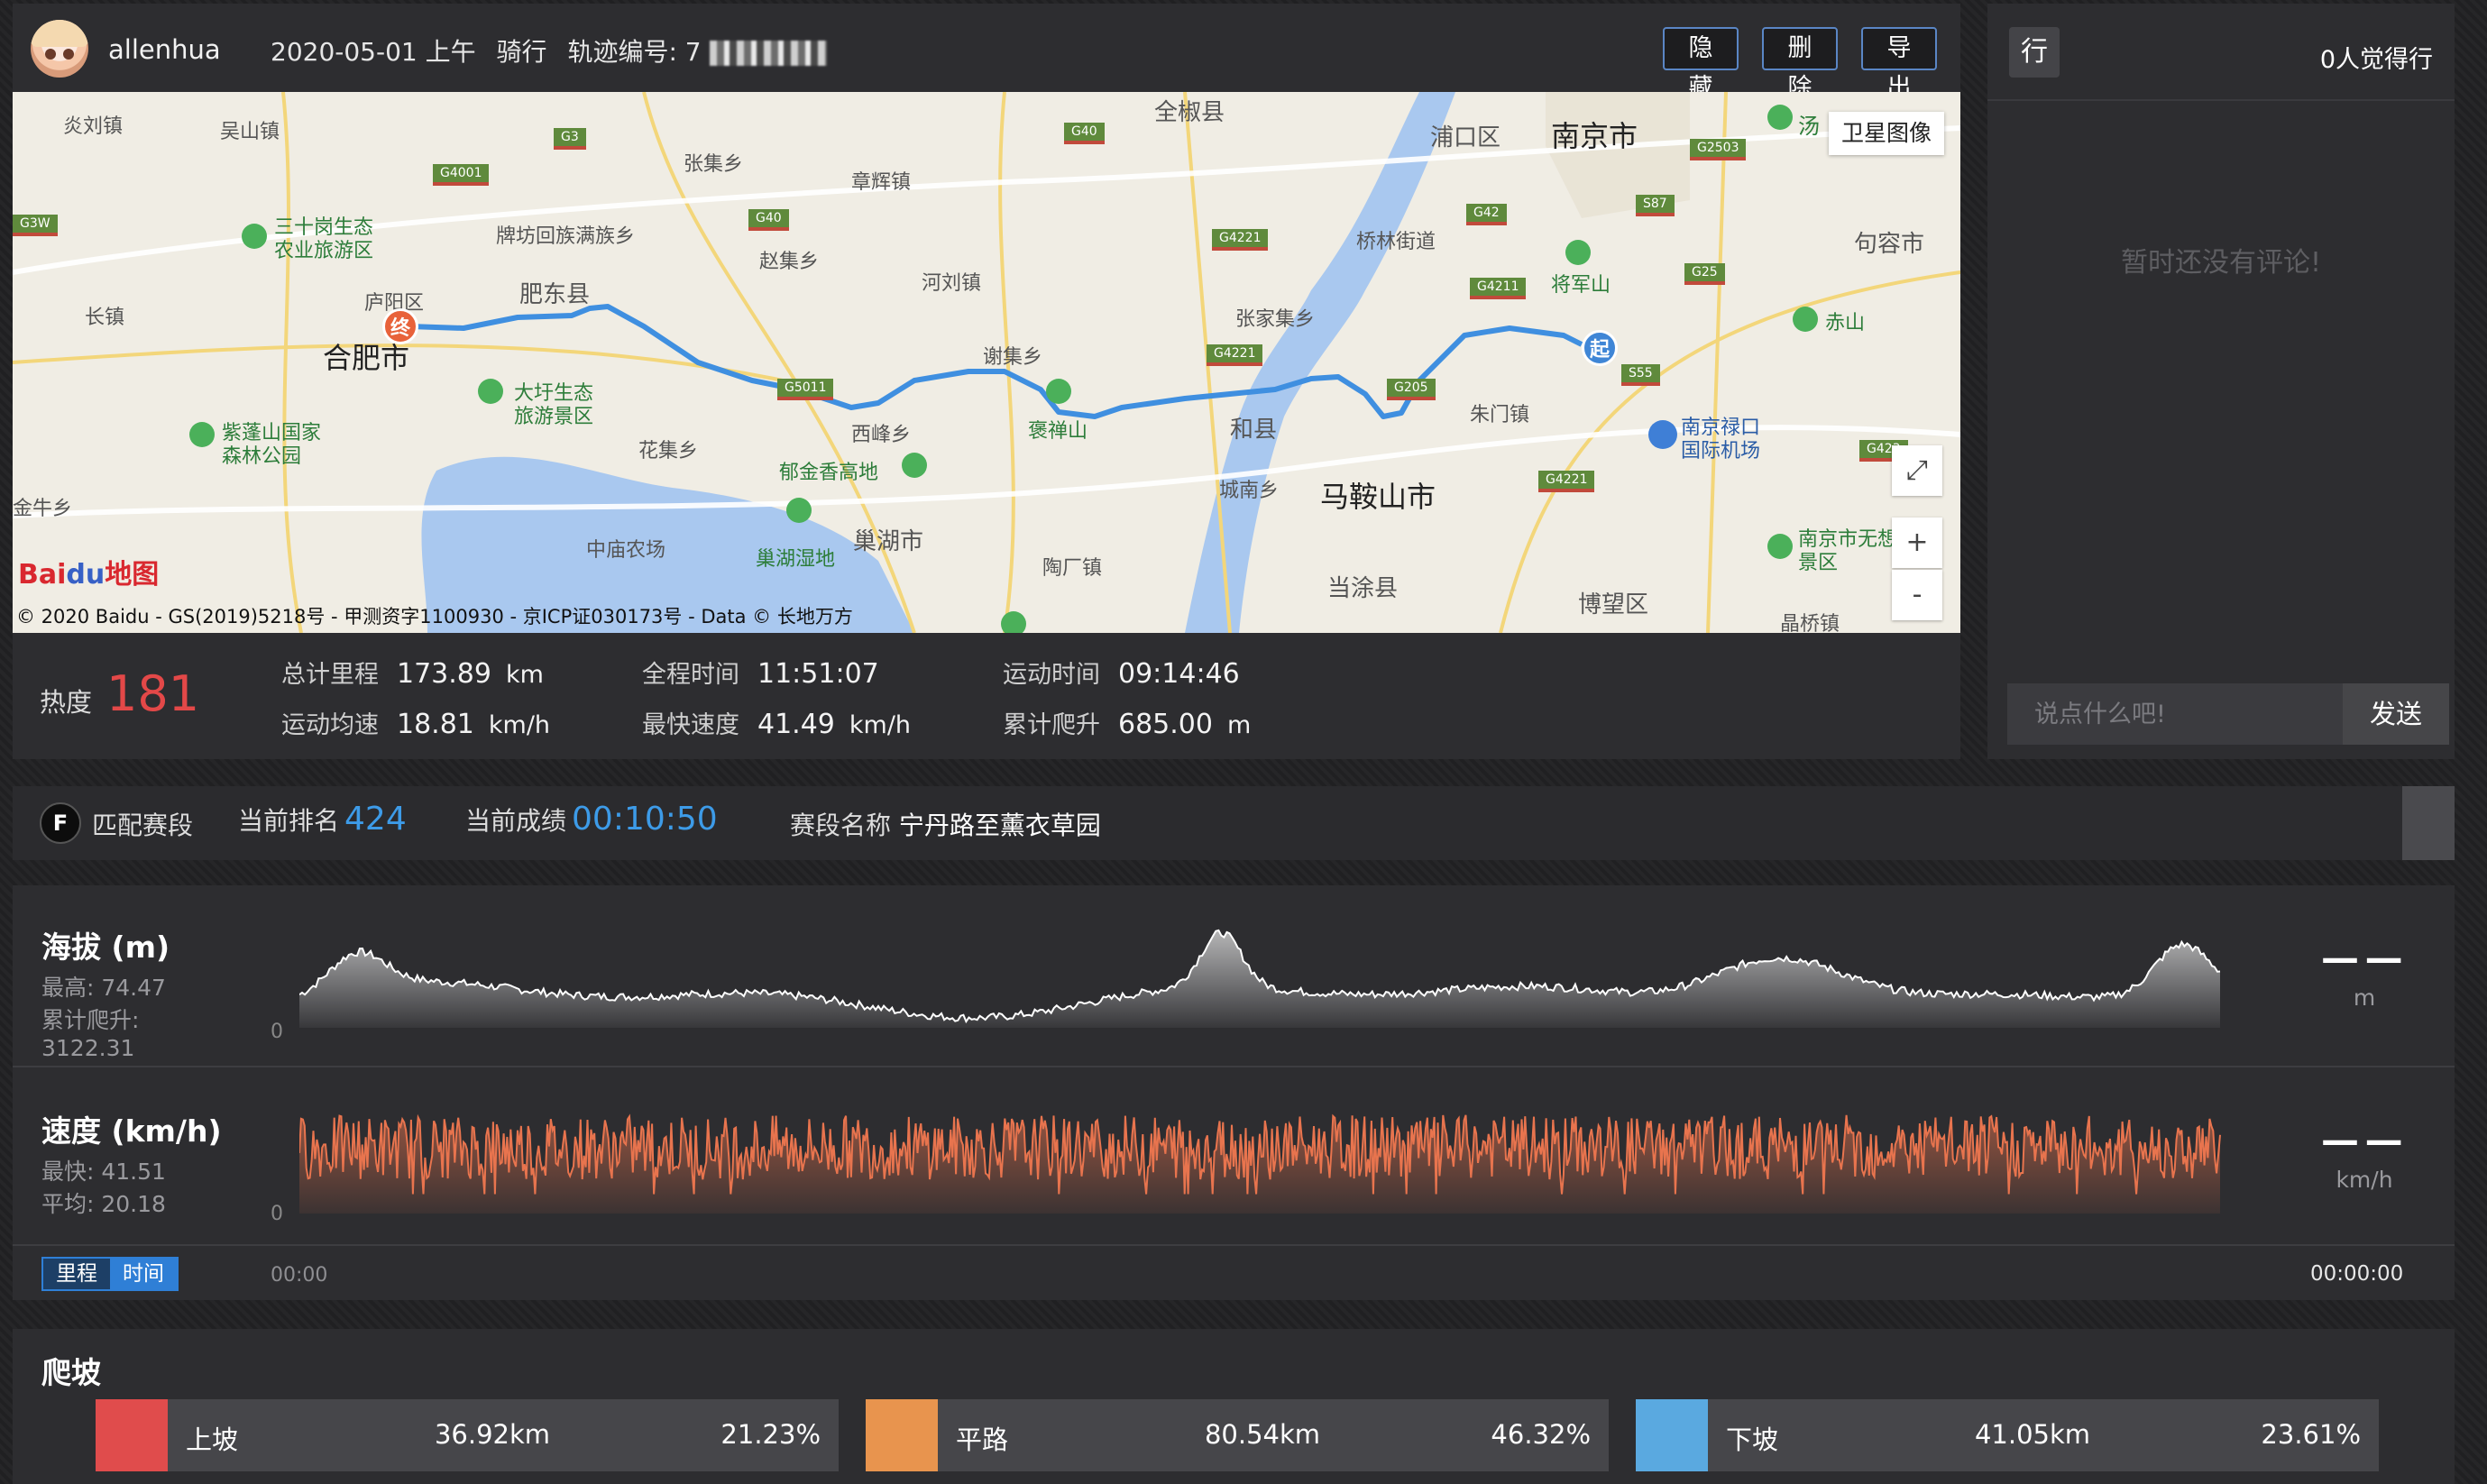 This screenshot has height=1484, width=2487. Describe the element at coordinates (2362, 958) in the screenshot. I see `altitude-current: — —` at that location.